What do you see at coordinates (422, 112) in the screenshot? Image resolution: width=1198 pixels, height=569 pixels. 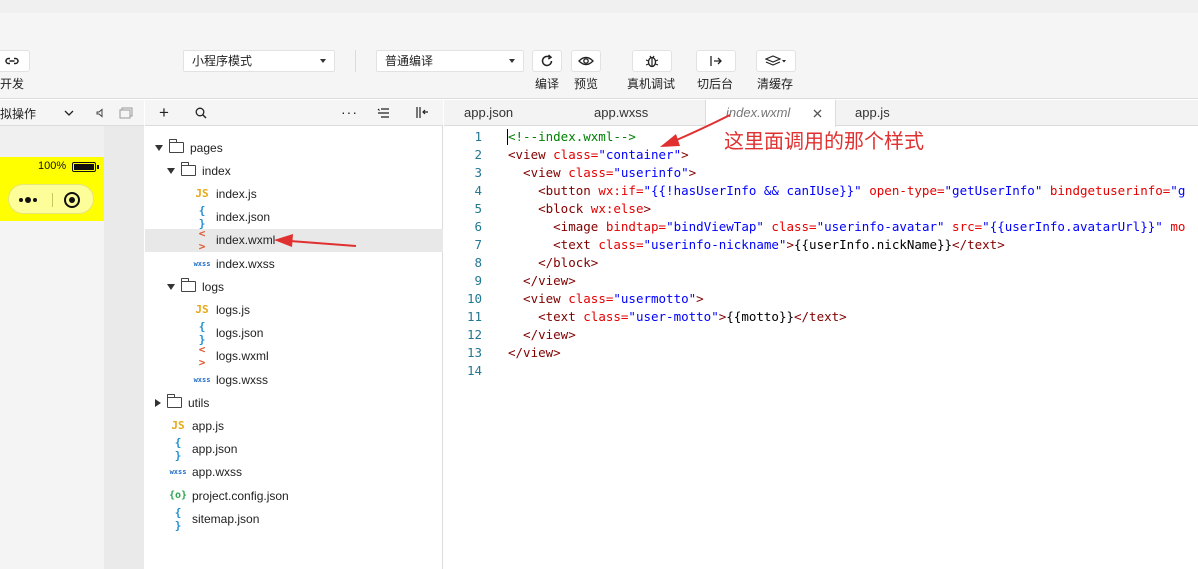 I see `split-panel-icon` at bounding box center [422, 112].